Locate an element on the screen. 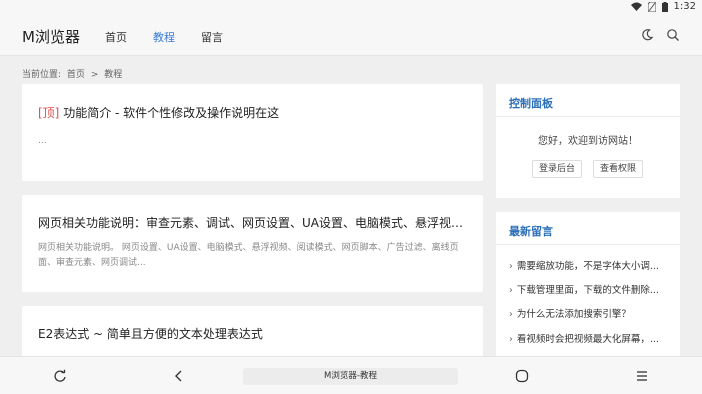 This screenshot has height=394, width=702. search-icon is located at coordinates (673, 35).